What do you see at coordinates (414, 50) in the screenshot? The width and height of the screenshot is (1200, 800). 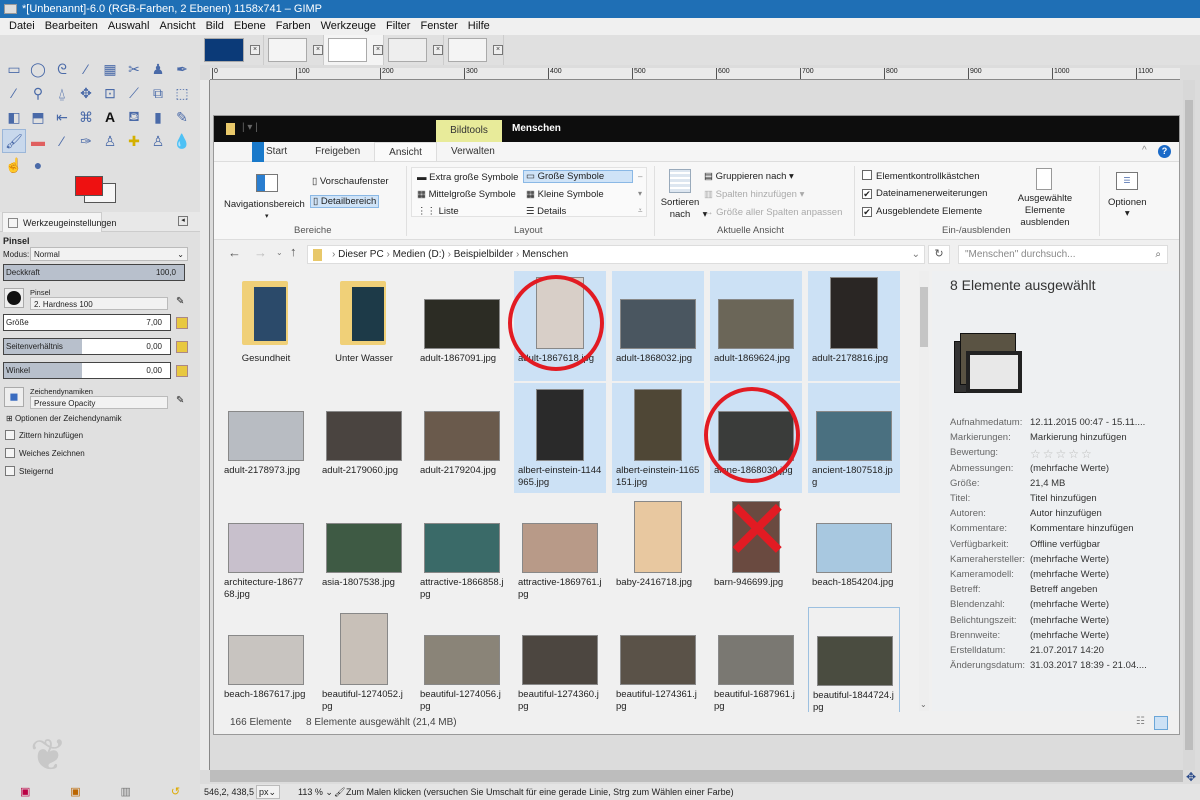 I see `image-tab-4: ×` at bounding box center [414, 50].